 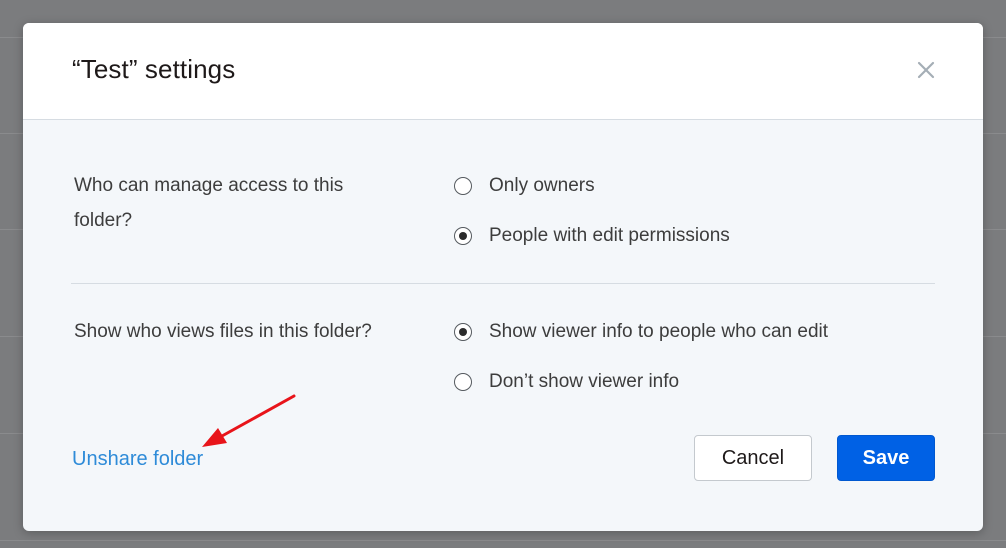 I want to click on close-icon, so click(x=926, y=70).